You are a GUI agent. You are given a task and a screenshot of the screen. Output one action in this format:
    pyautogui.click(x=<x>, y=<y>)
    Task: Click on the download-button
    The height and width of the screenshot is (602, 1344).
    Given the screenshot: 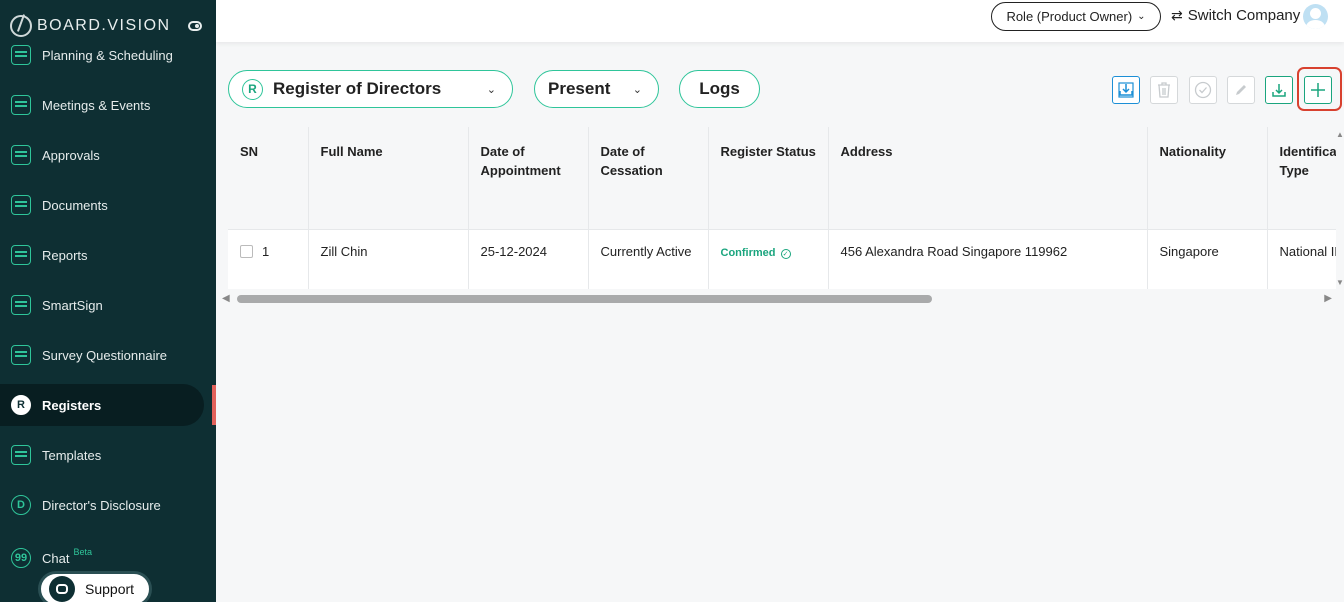 What is the action you would take?
    pyautogui.click(x=1279, y=90)
    